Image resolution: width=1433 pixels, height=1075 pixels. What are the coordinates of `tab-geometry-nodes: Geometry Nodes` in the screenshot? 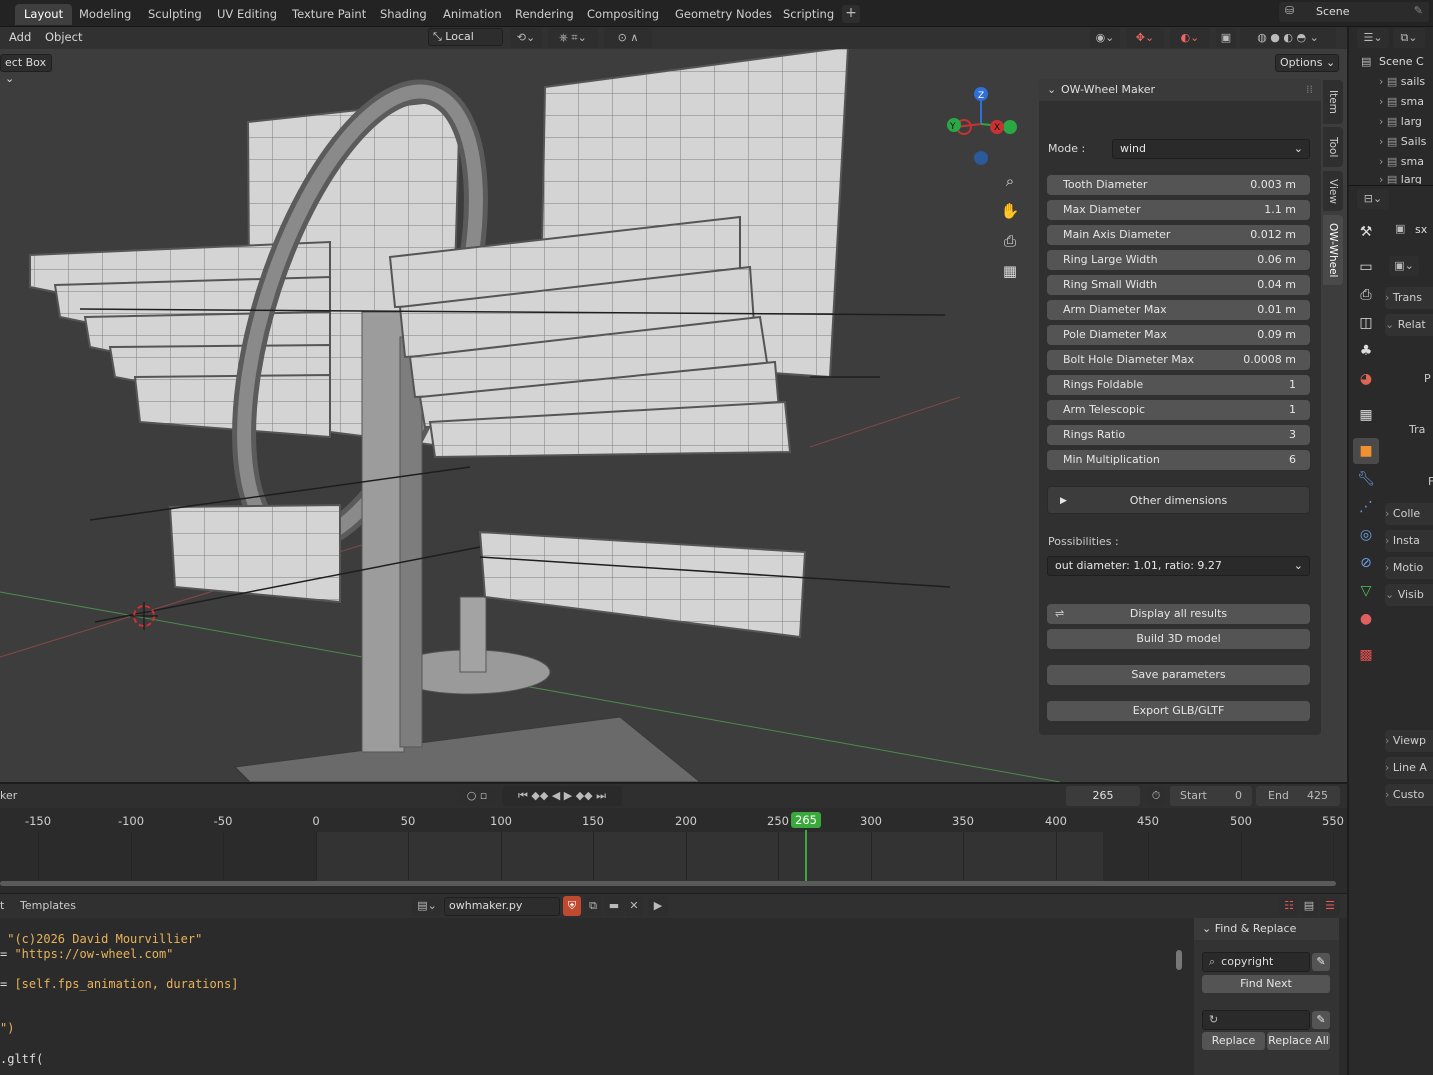 It's located at (723, 14).